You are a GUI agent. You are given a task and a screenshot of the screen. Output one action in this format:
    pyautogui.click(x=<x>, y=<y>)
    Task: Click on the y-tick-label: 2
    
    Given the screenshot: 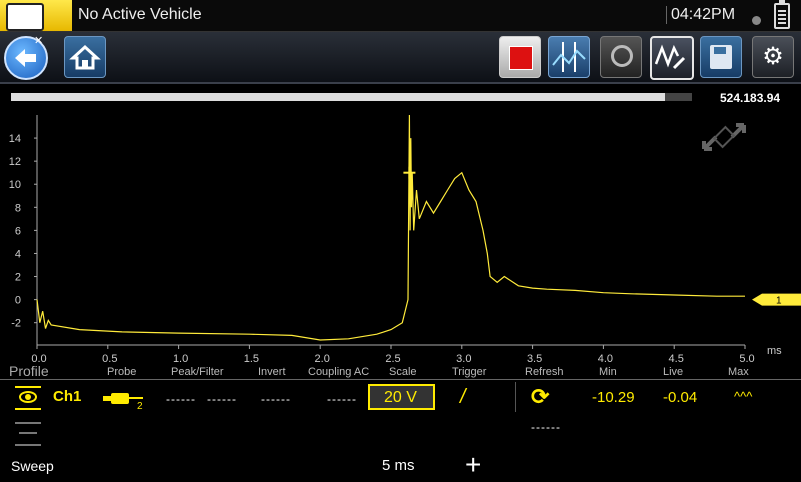 What is the action you would take?
    pyautogui.click(x=18, y=278)
    